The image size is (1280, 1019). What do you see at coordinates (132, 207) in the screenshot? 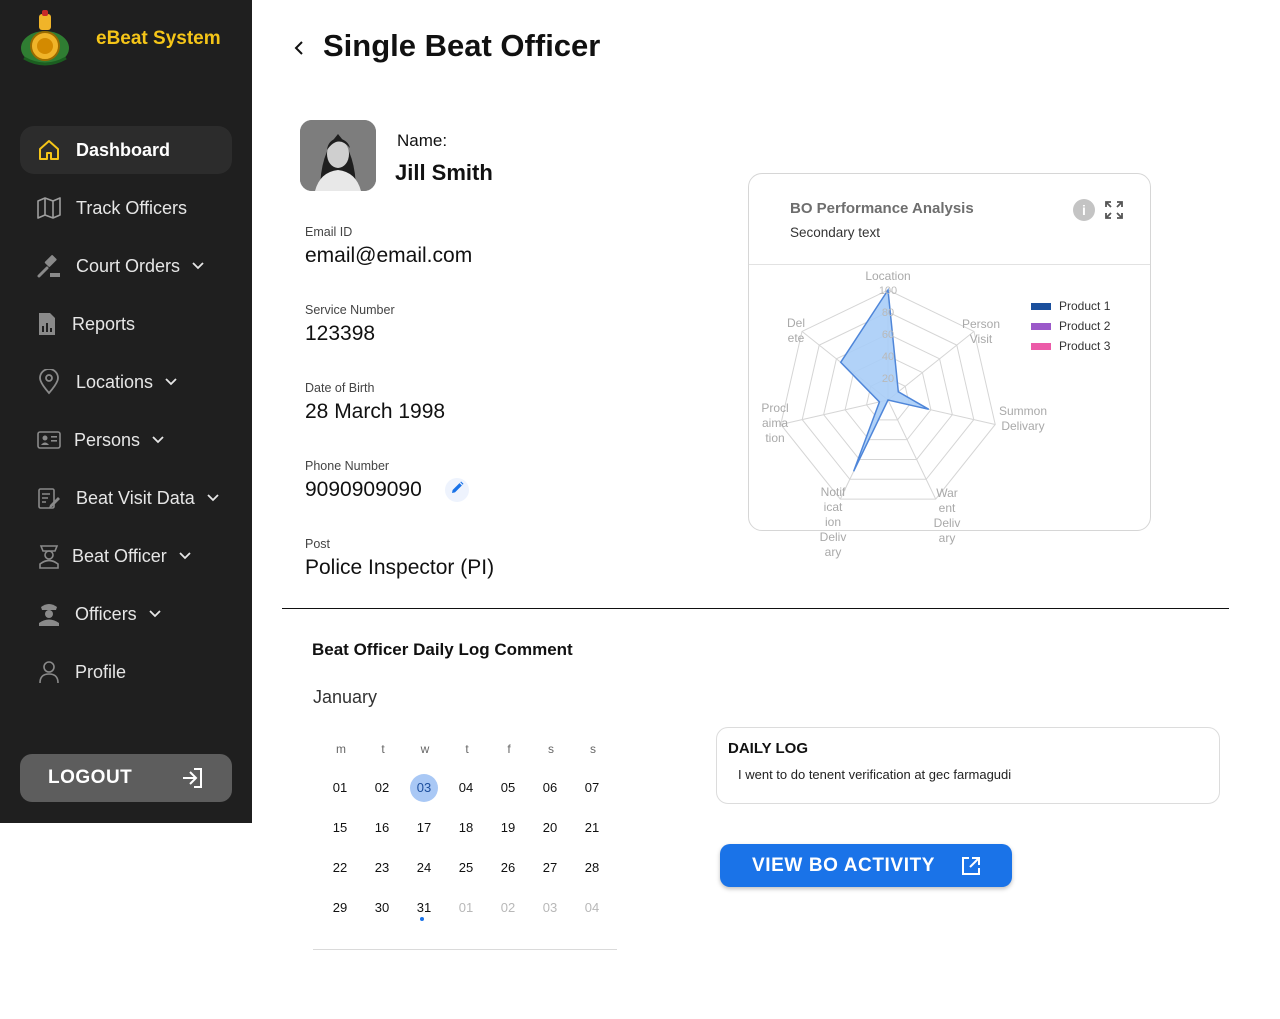
I see `sidebar-item-label: Track Officers` at bounding box center [132, 207].